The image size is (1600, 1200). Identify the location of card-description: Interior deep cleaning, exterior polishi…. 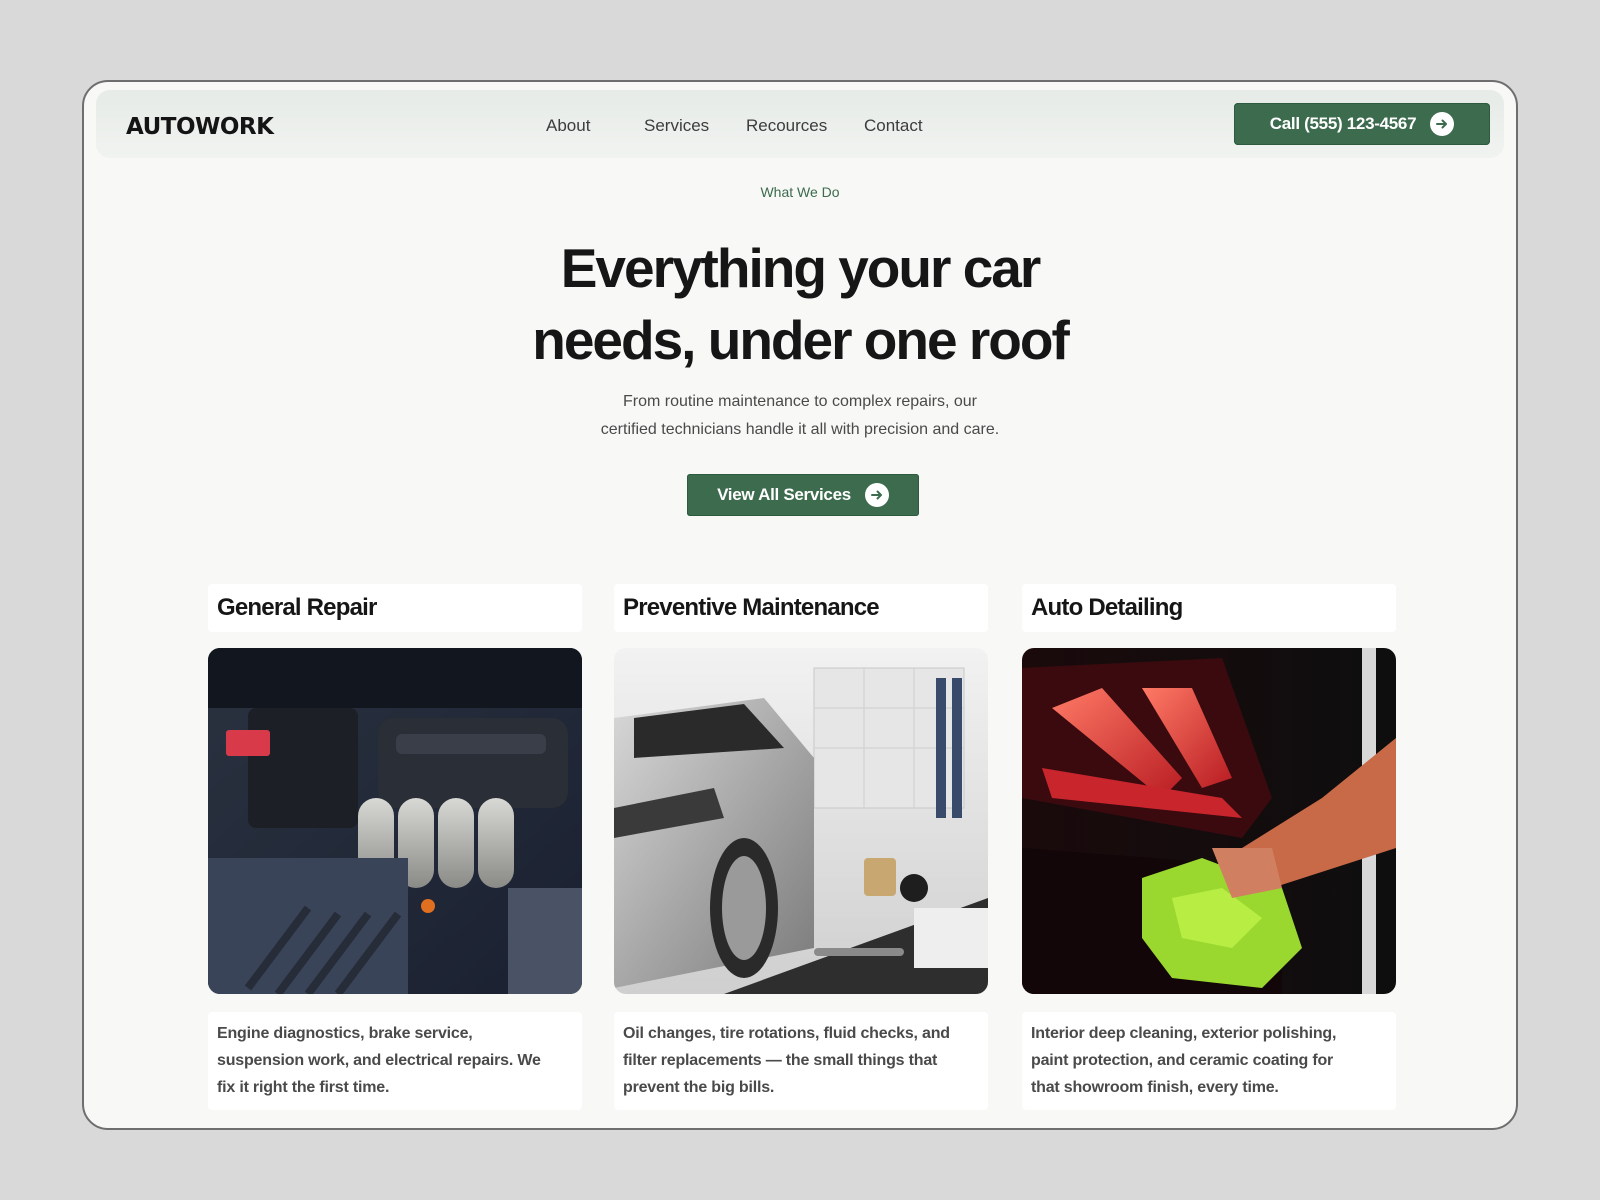
(1209, 1061).